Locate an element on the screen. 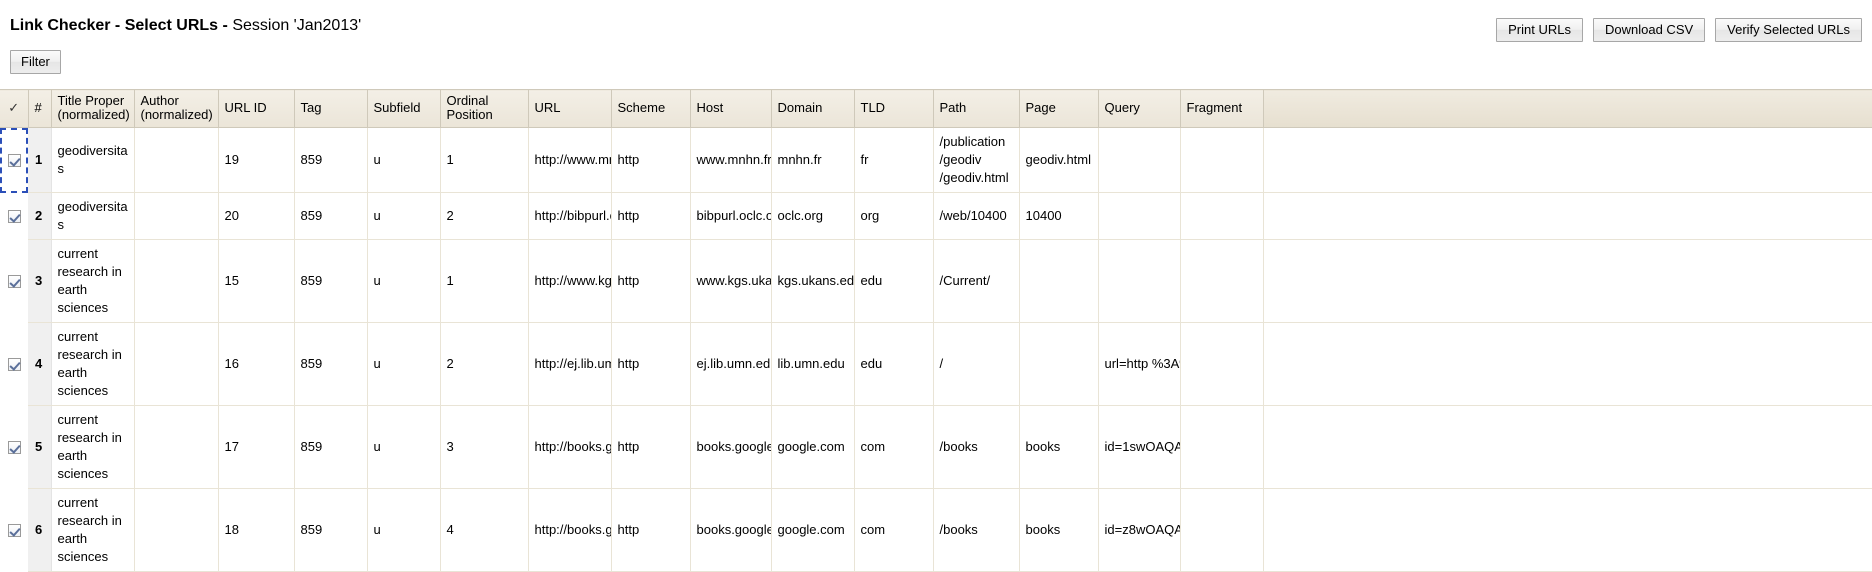 The height and width of the screenshot is (572, 1872). column-header-query: Query is located at coordinates (1139, 108).